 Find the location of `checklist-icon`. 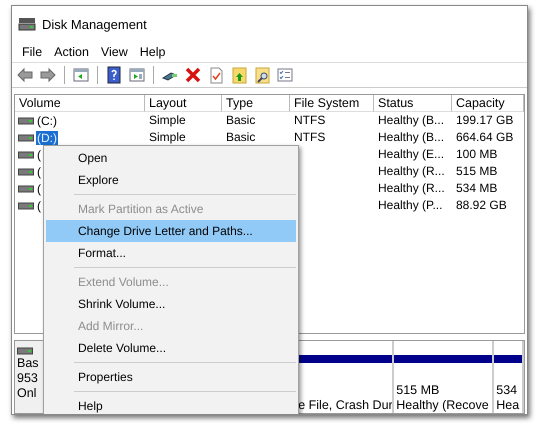

checklist-icon is located at coordinates (285, 75).